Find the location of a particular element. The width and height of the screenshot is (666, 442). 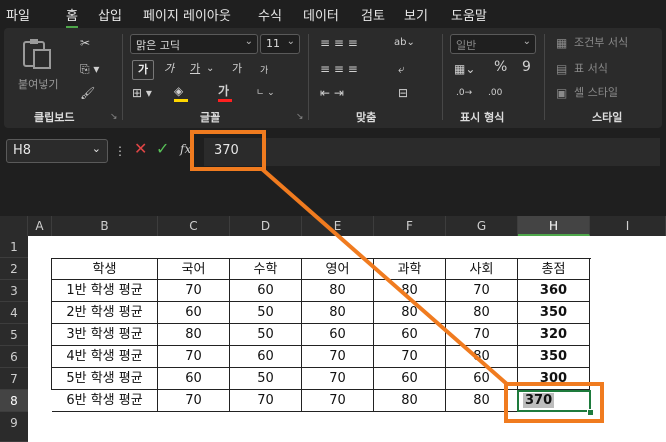

row-header-7: 7 is located at coordinates (14, 379).